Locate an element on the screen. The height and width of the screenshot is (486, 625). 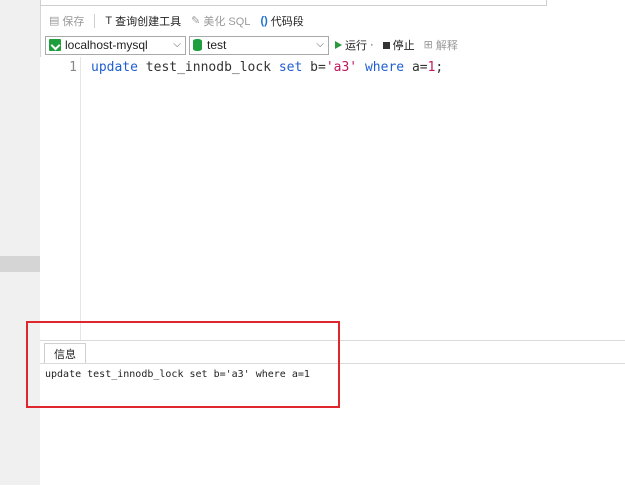
beautify-sql-button: ✎ 美化 SQL is located at coordinates (220, 21).